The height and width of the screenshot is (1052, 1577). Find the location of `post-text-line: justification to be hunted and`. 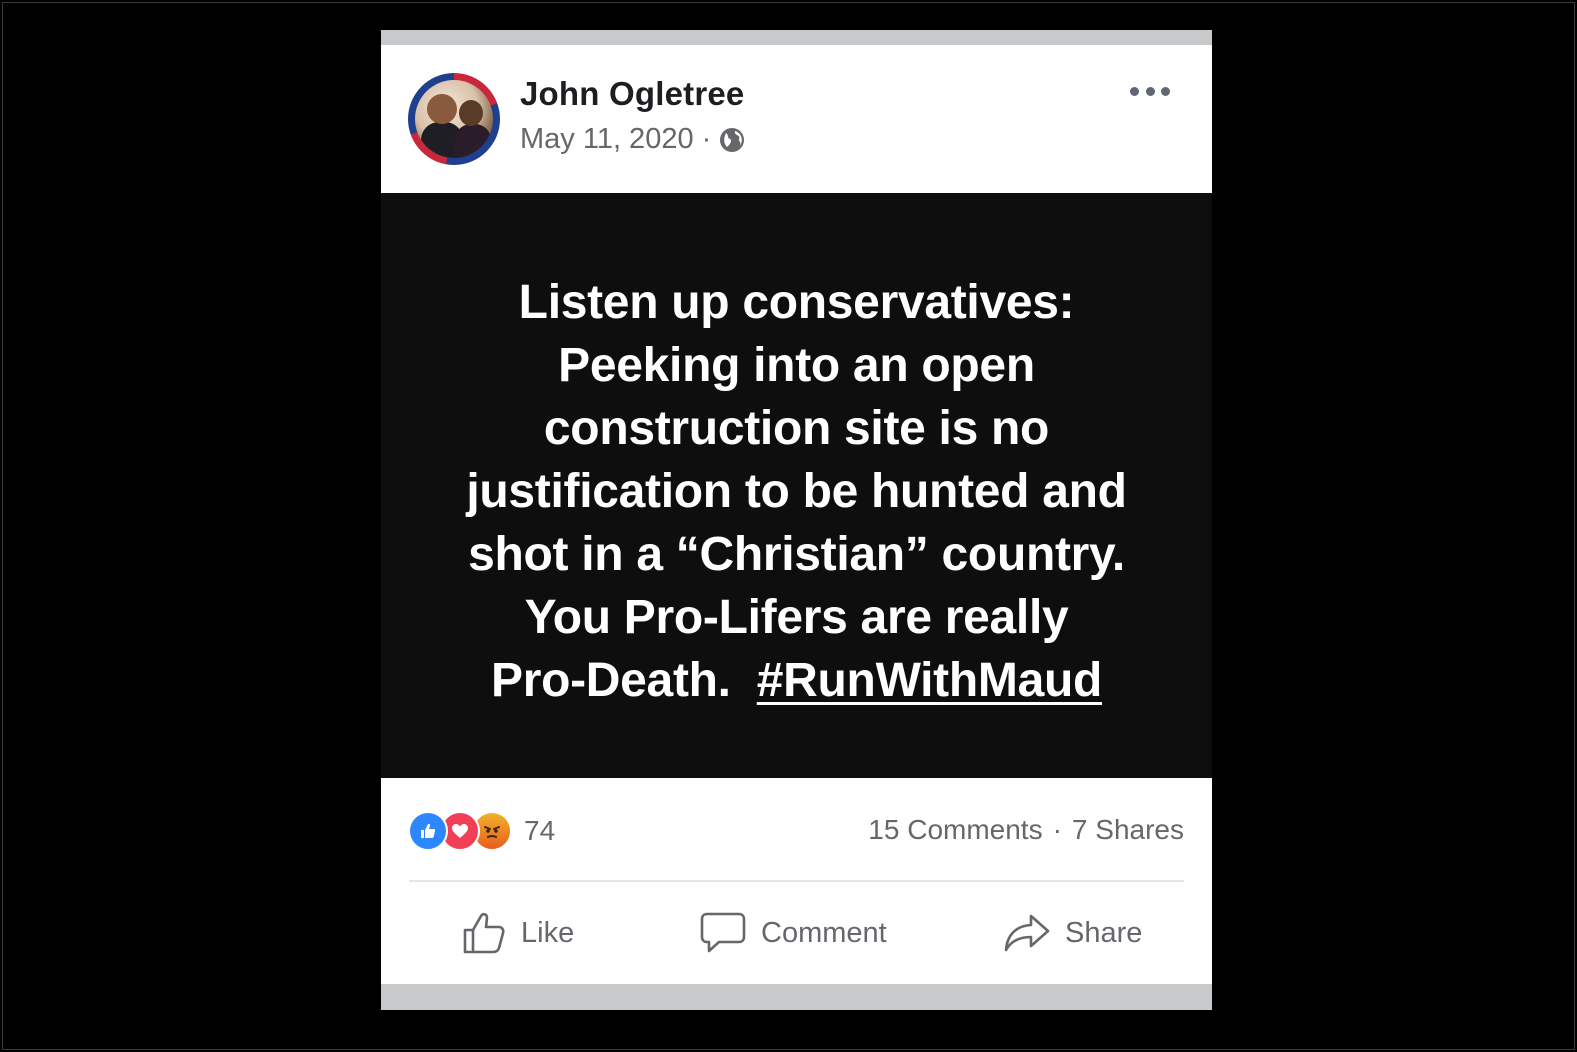

post-text-line: justification to be hunted and is located at coordinates (796, 491).